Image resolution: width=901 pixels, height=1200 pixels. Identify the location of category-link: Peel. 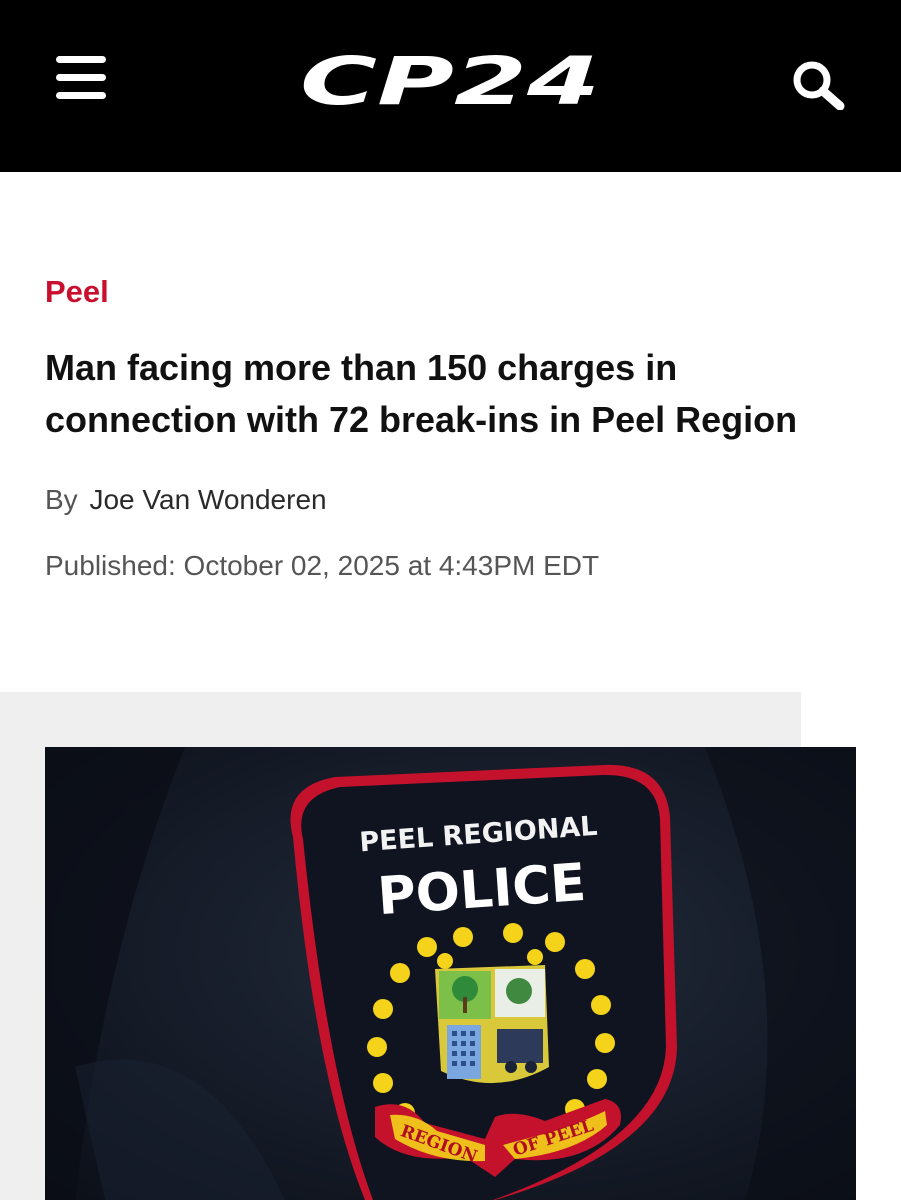
(445, 292).